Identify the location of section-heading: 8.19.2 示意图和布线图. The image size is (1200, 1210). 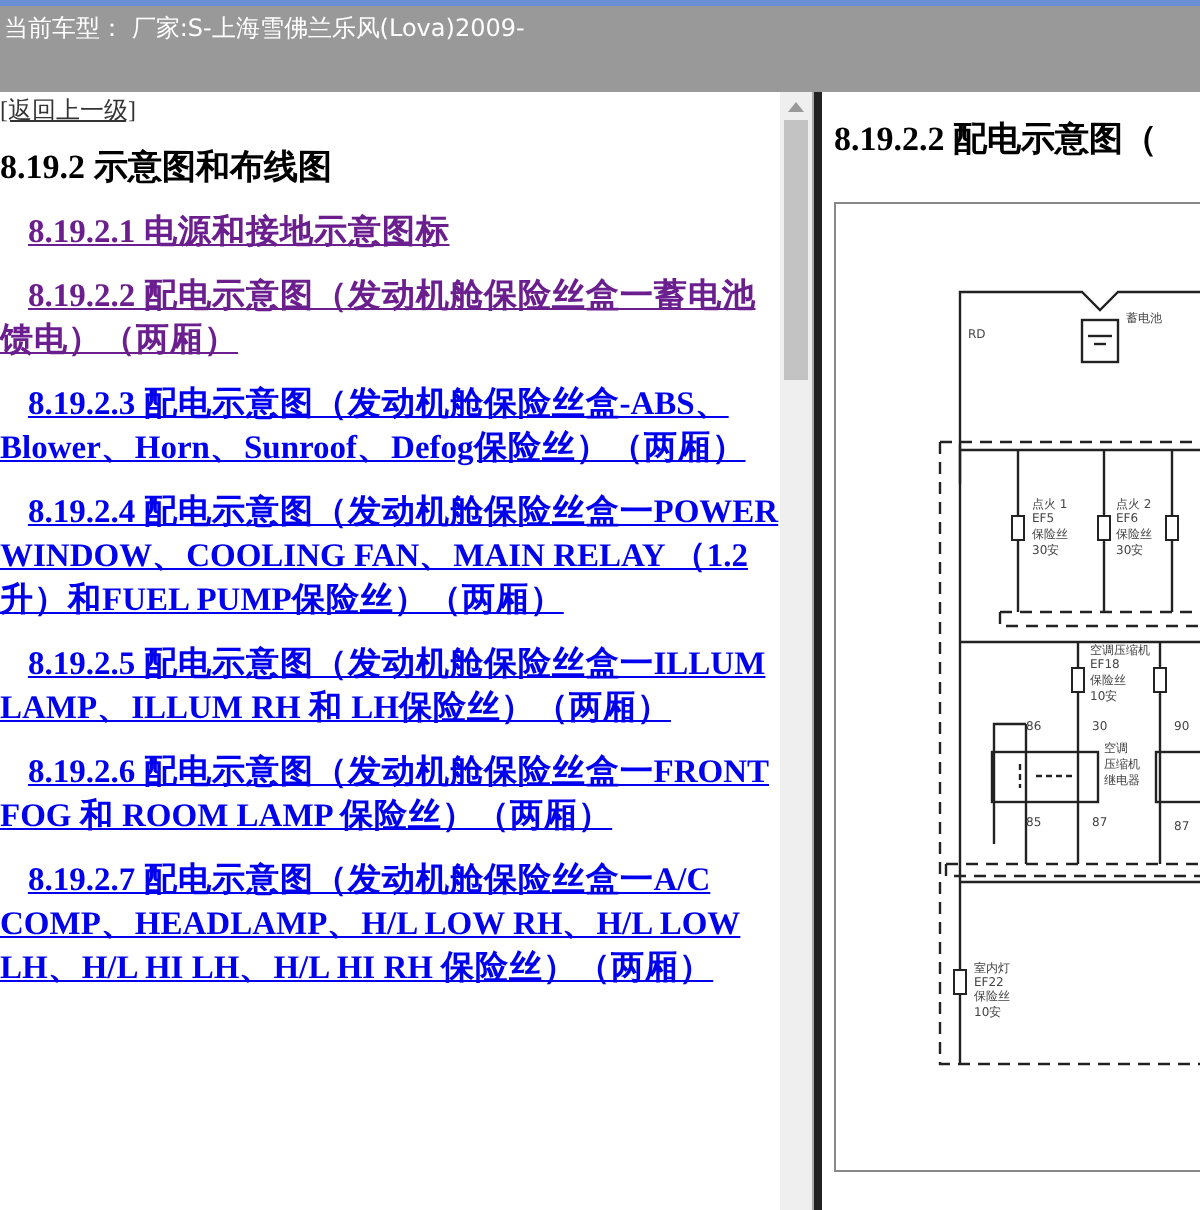
(167, 168).